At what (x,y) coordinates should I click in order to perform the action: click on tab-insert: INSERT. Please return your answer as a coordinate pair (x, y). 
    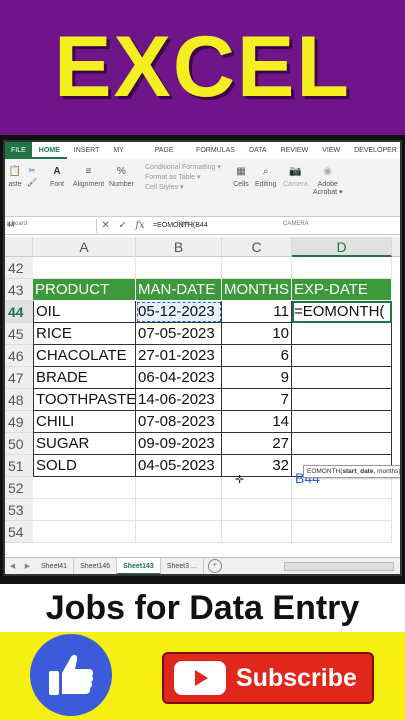
    Looking at the image, I should click on (87, 150).